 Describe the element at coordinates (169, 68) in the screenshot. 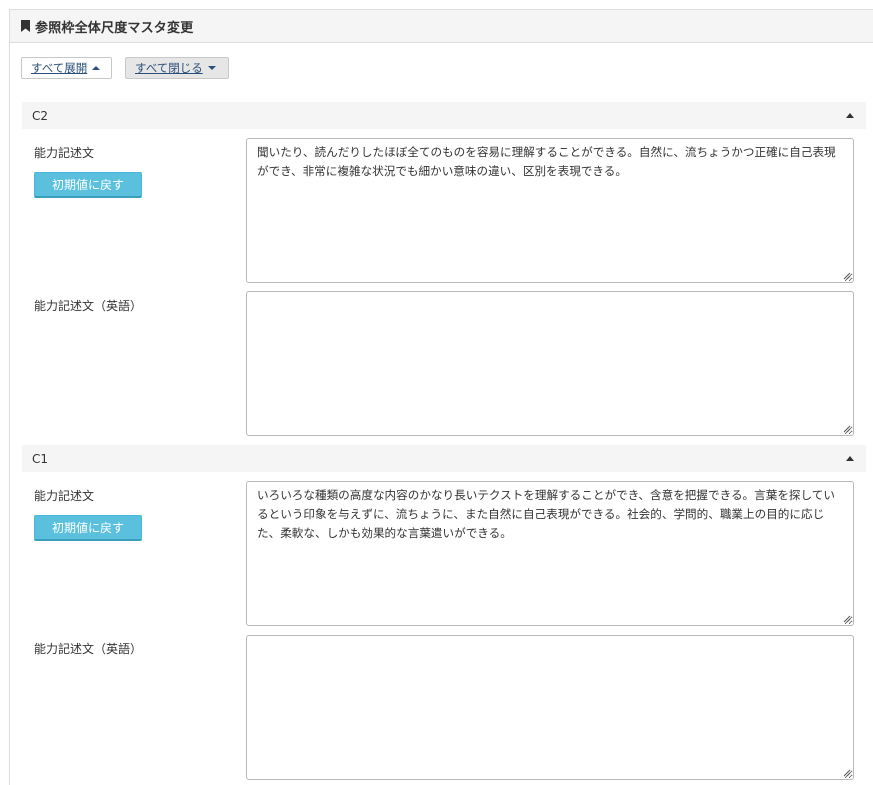

I see `collapse-all-label: すべて閉じる` at that location.